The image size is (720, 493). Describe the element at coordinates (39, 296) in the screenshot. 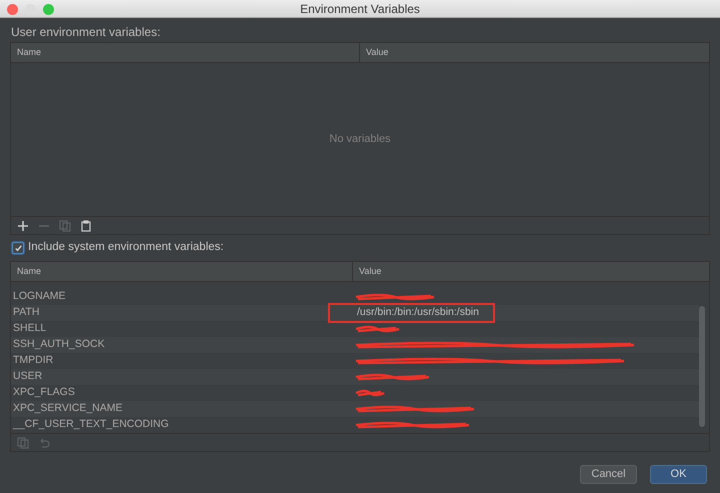

I see `variable-name: LOGNAME` at that location.